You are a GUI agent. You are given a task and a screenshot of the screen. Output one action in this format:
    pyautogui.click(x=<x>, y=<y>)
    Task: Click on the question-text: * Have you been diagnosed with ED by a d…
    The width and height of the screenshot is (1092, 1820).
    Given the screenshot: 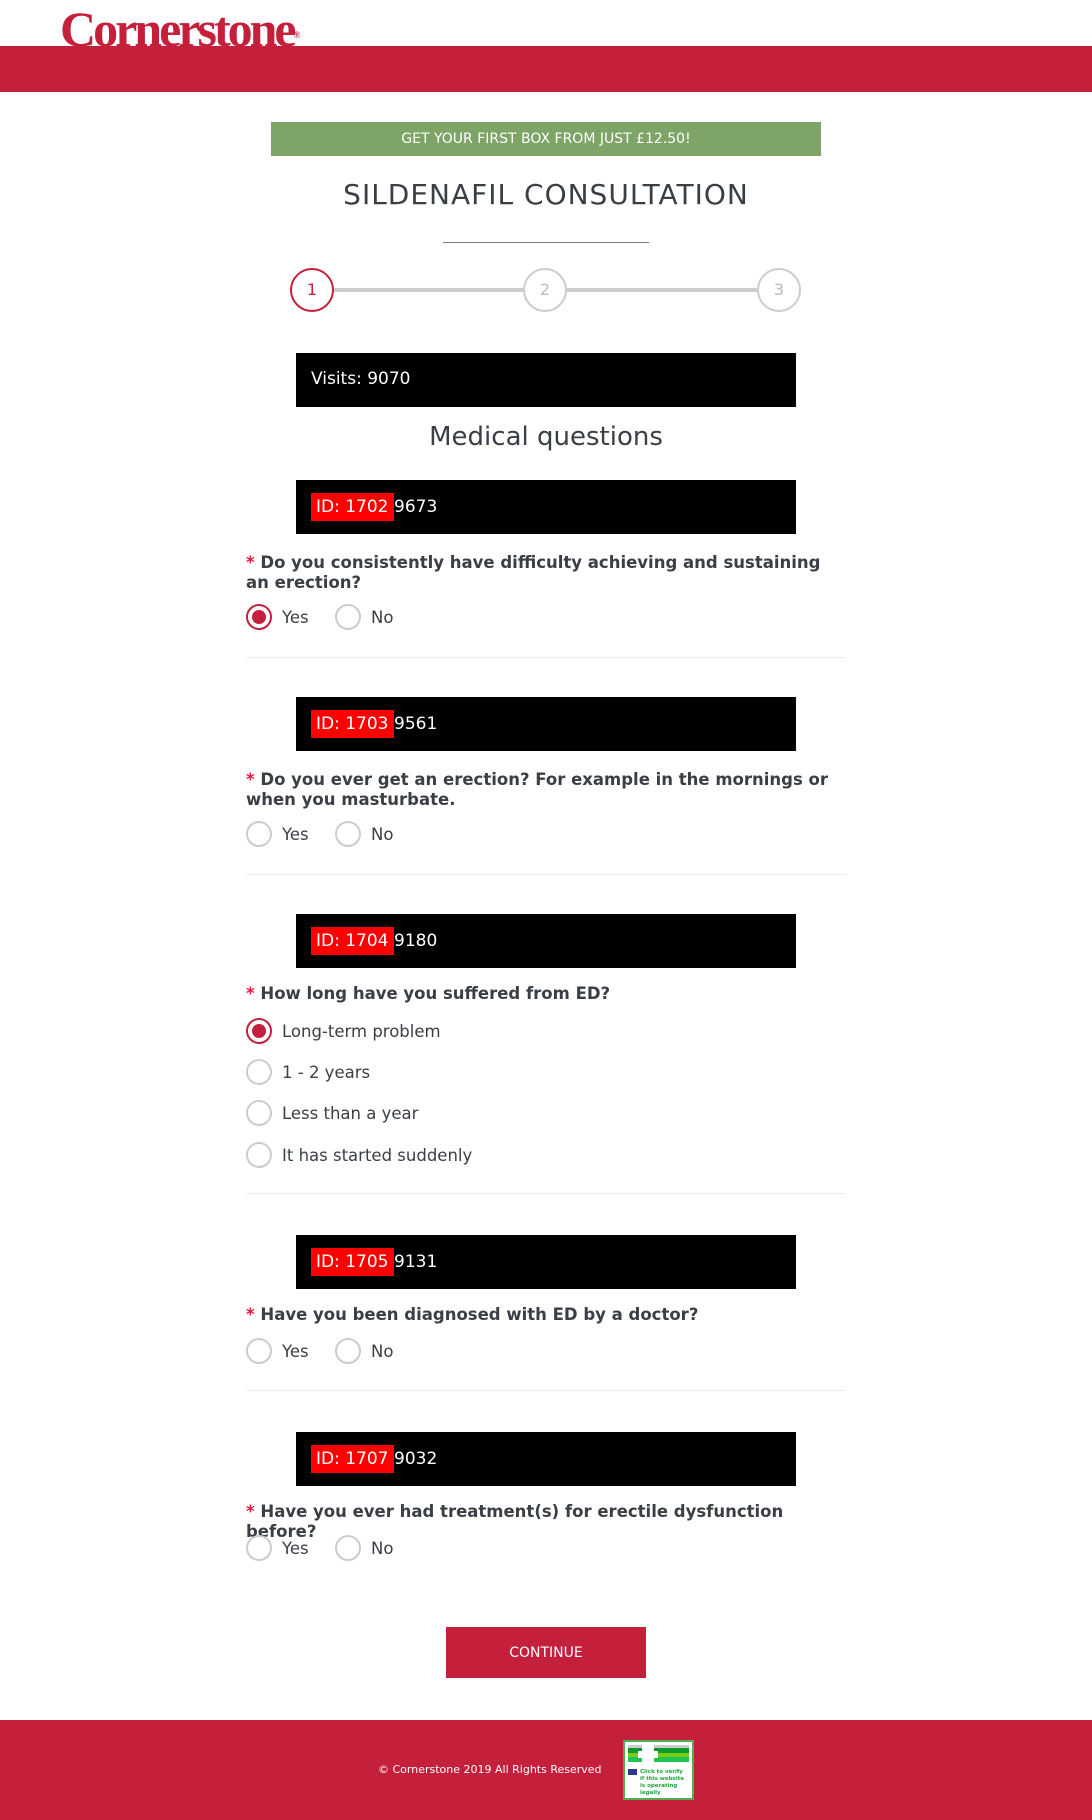 What is the action you would take?
    pyautogui.click(x=546, y=1315)
    